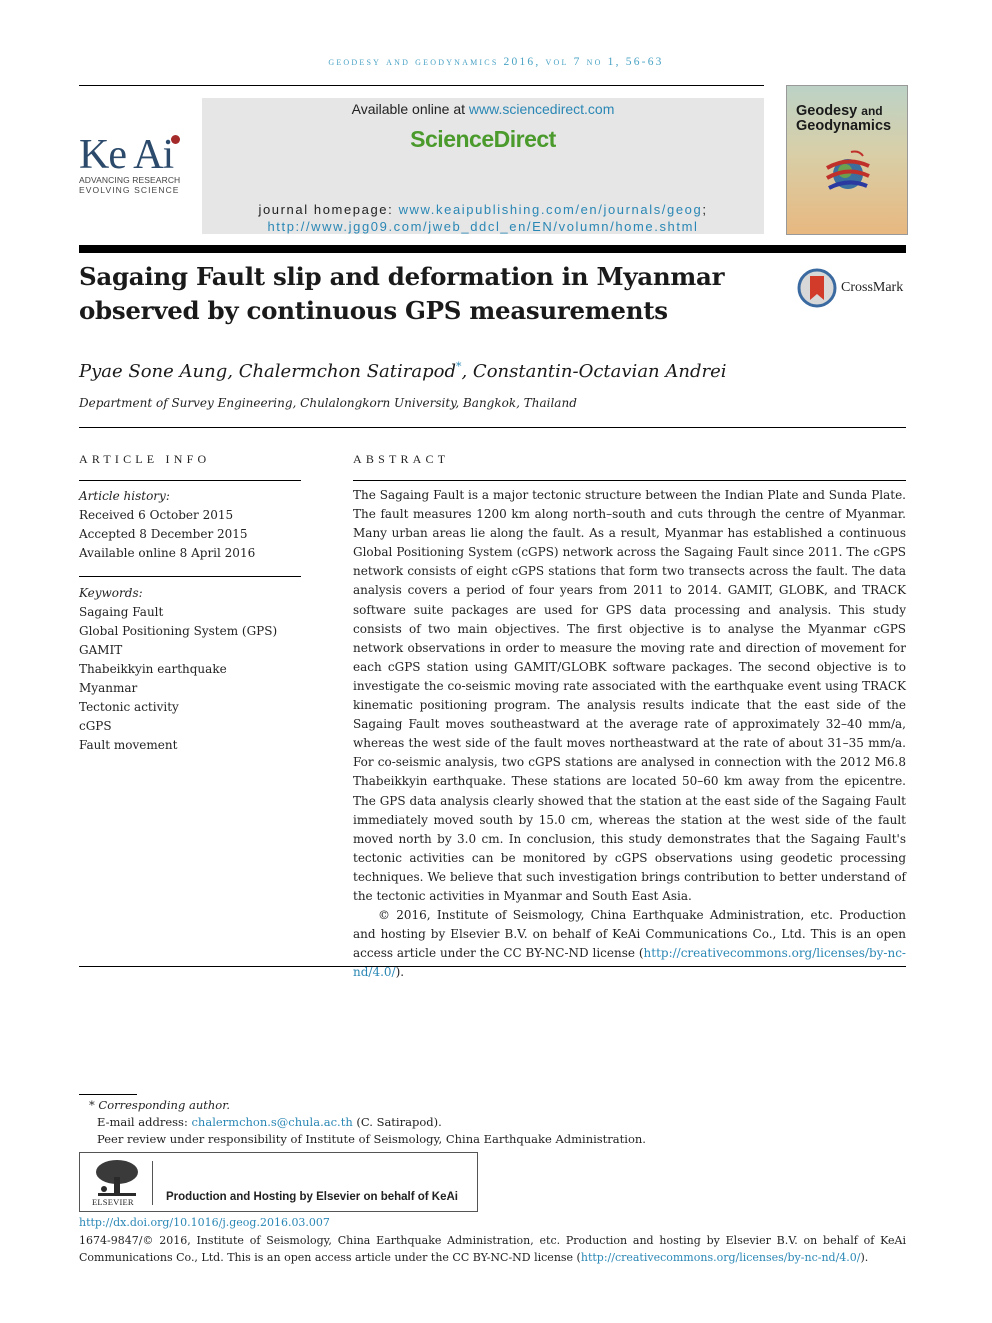 This screenshot has height=1323, width=992. What do you see at coordinates (492, 249) in the screenshot?
I see `title-rule` at bounding box center [492, 249].